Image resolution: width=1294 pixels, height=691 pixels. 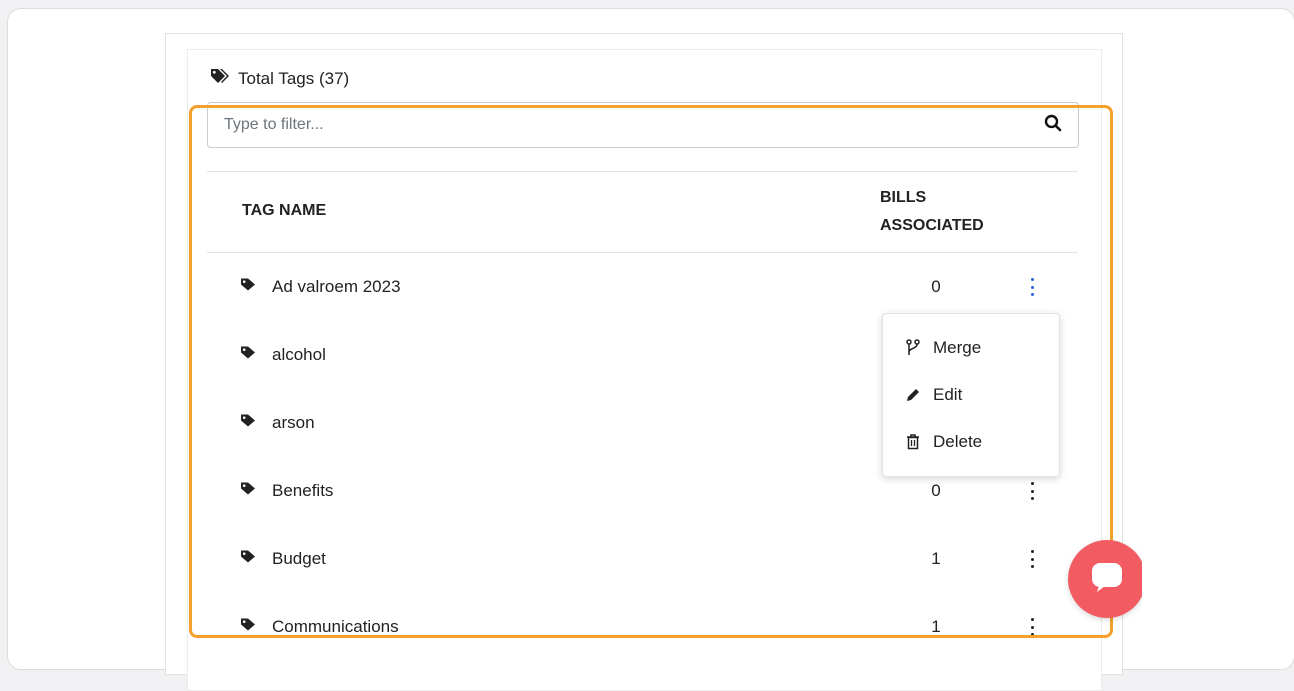 What do you see at coordinates (642, 559) in the screenshot?
I see `table-row: Budget 1` at bounding box center [642, 559].